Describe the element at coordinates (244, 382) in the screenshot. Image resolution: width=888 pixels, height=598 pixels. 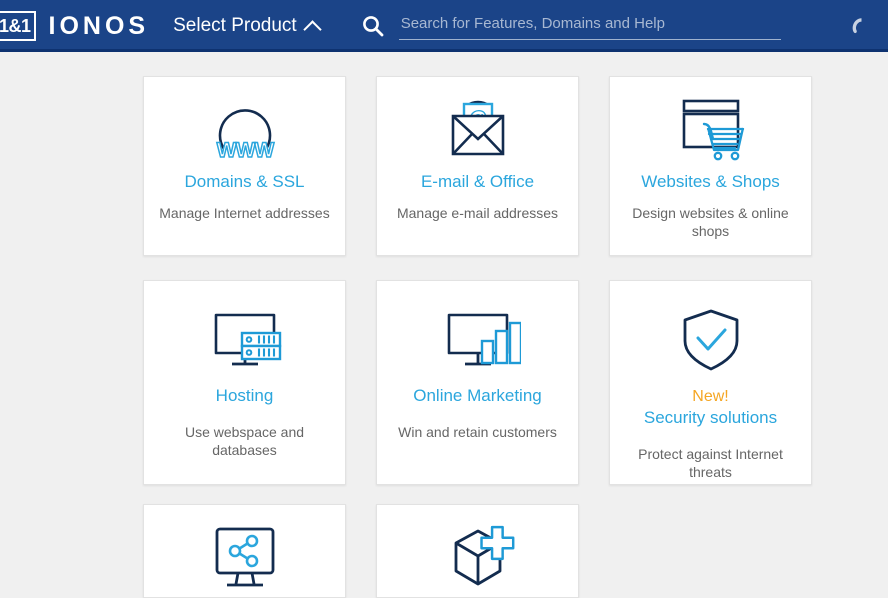
I see `product-card-hosting: Hosting Use webspace and databases` at that location.